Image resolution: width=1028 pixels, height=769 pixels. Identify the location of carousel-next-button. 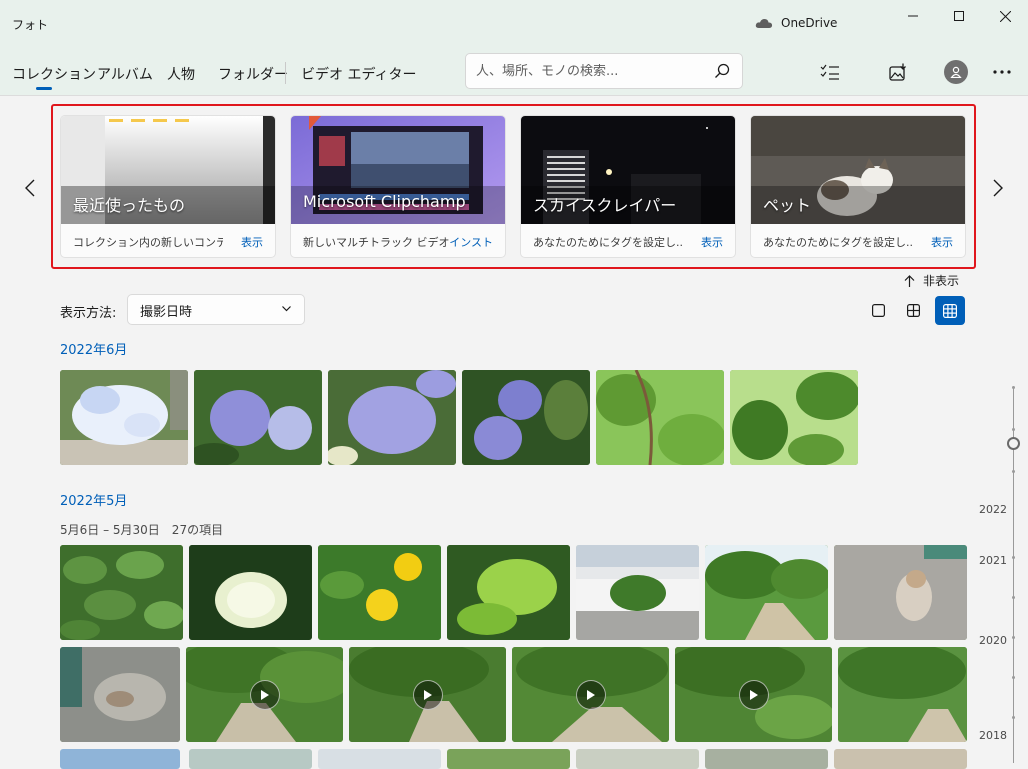
(998, 188).